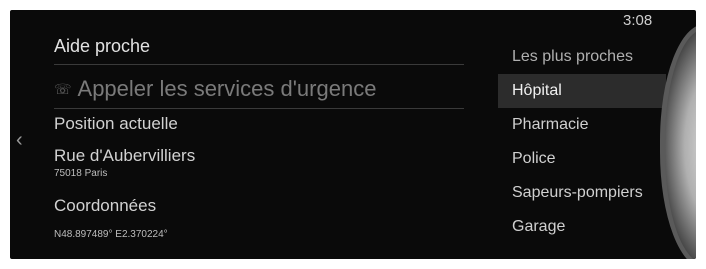 The width and height of the screenshot is (706, 269). What do you see at coordinates (111, 234) in the screenshot?
I see `coordinates-value: N48.897489° E2.370224°` at bounding box center [111, 234].